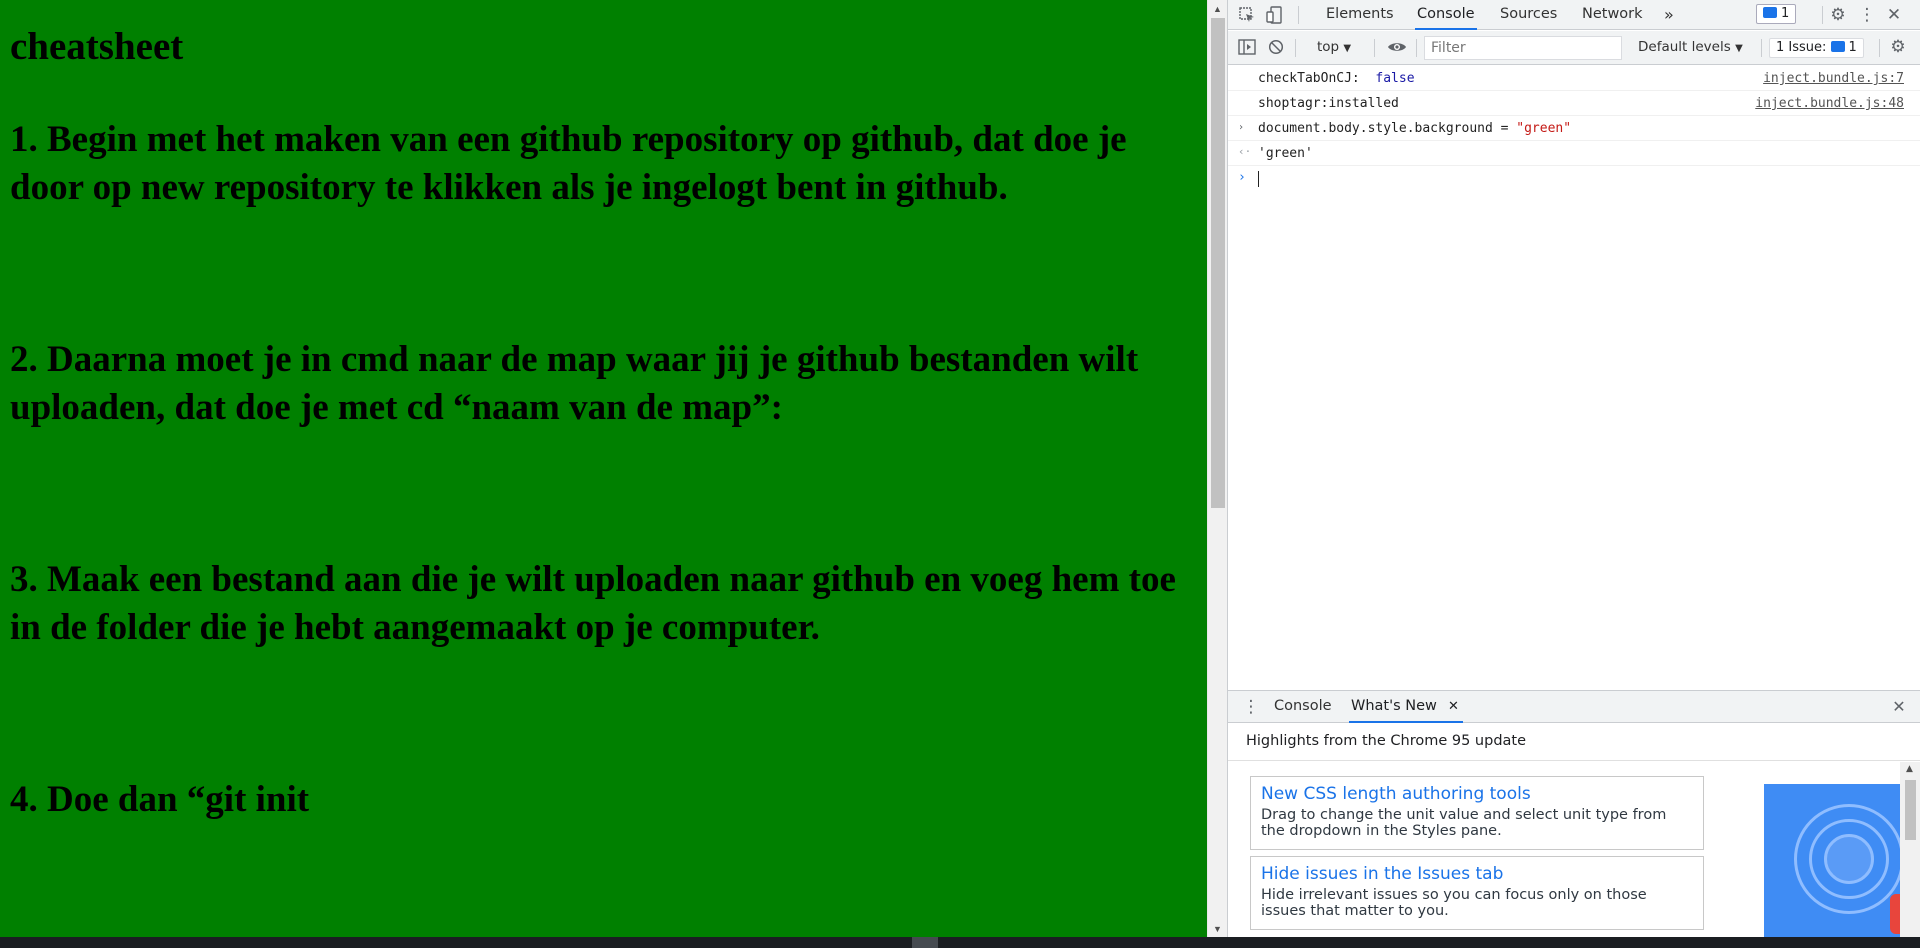 This screenshot has width=1920, height=948. I want to click on source-link: inject.bundle.js:48, so click(1829, 103).